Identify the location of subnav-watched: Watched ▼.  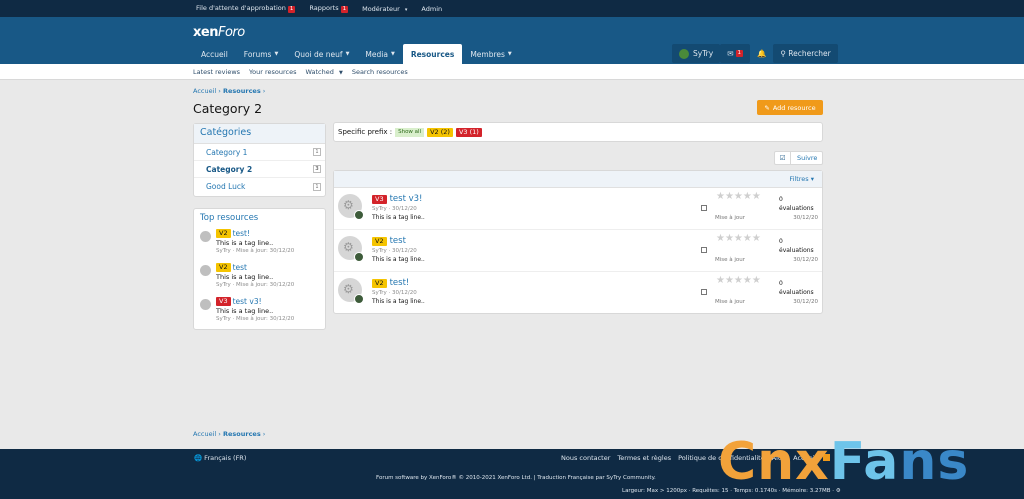
(324, 72).